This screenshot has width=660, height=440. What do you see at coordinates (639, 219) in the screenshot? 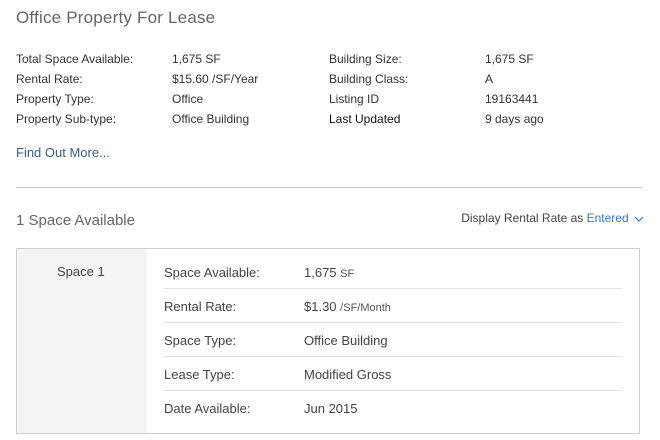
I see `chevron-down-icon` at bounding box center [639, 219].